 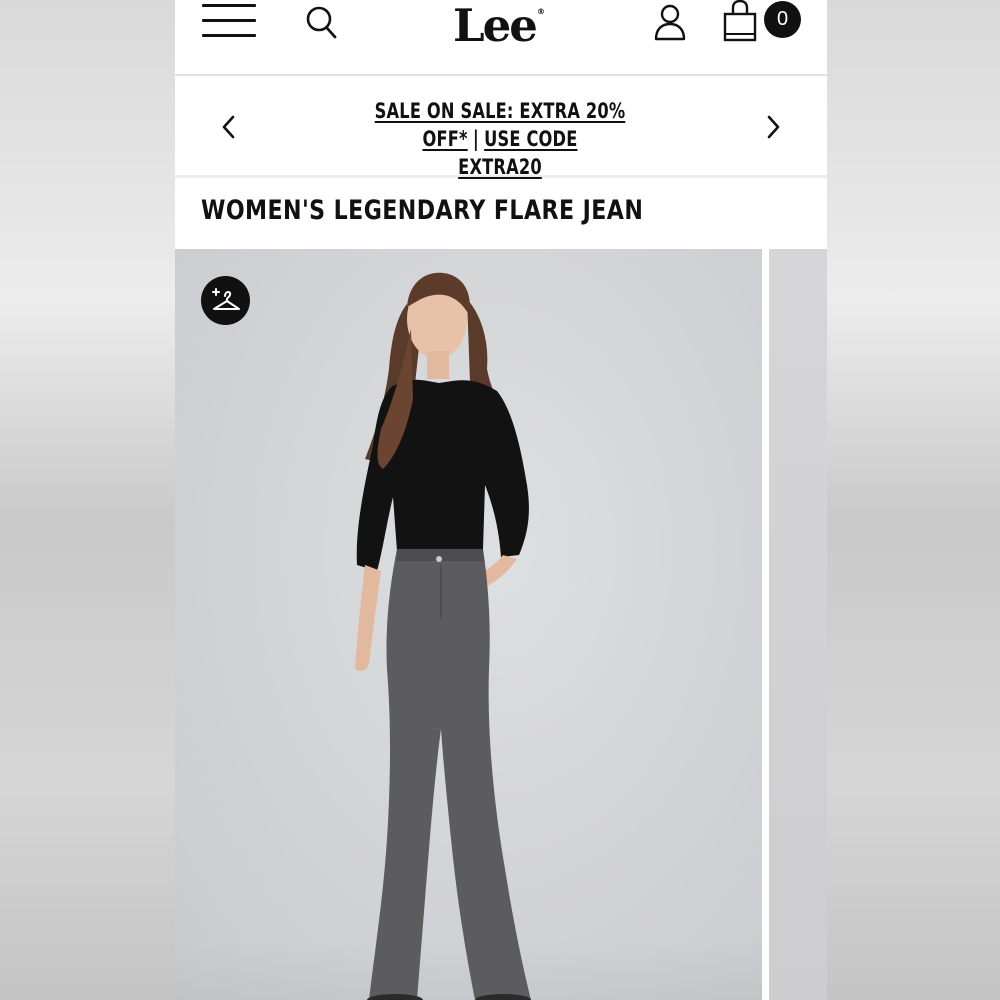 I want to click on add-to-wishlist-button, so click(x=225, y=300).